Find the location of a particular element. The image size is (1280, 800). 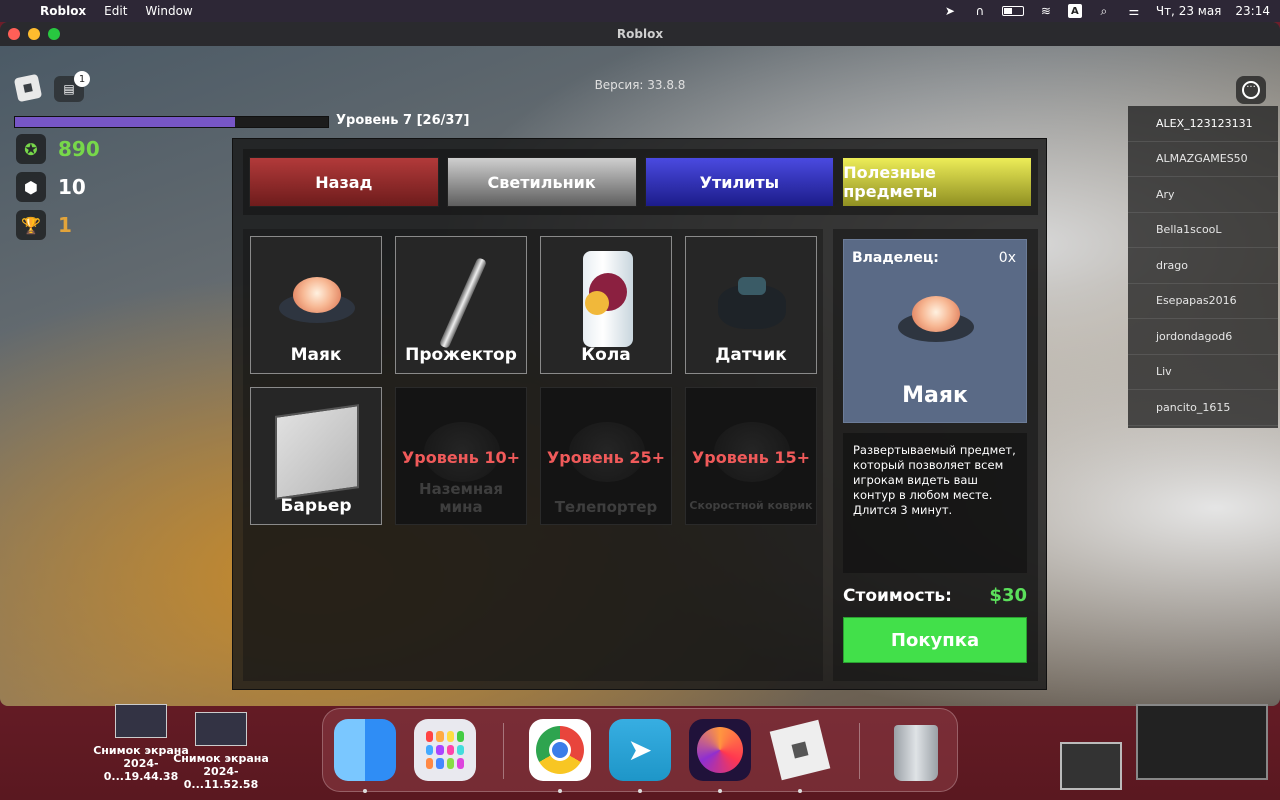

coins-stat: ✪ 890 is located at coordinates (58, 149).